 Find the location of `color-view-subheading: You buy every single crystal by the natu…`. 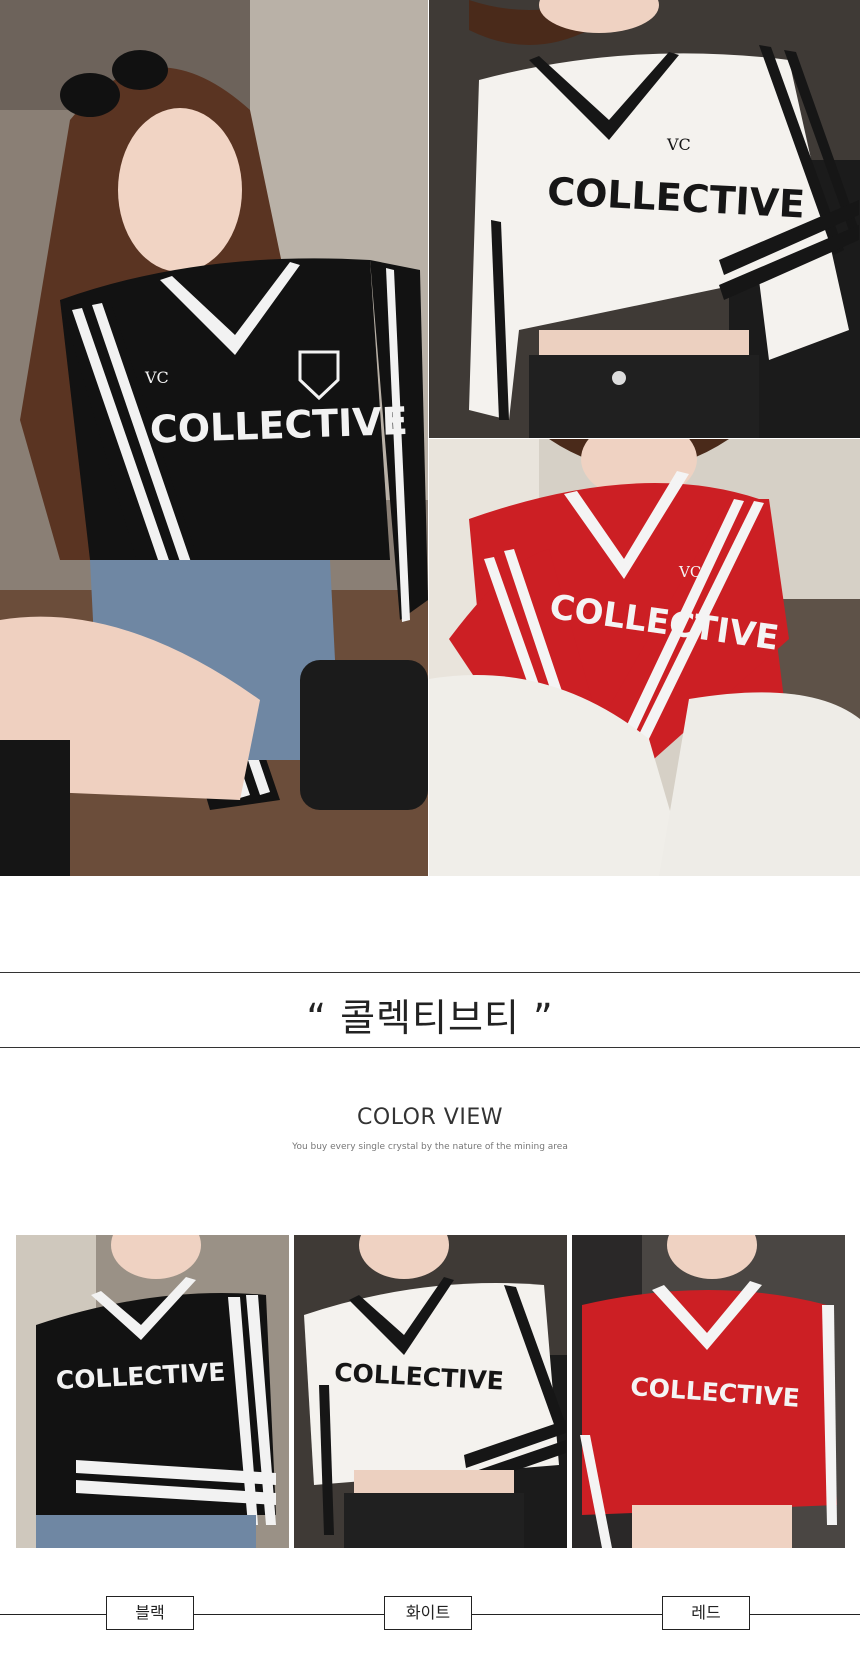

color-view-subheading: You buy every single crystal by the natu… is located at coordinates (430, 1147).